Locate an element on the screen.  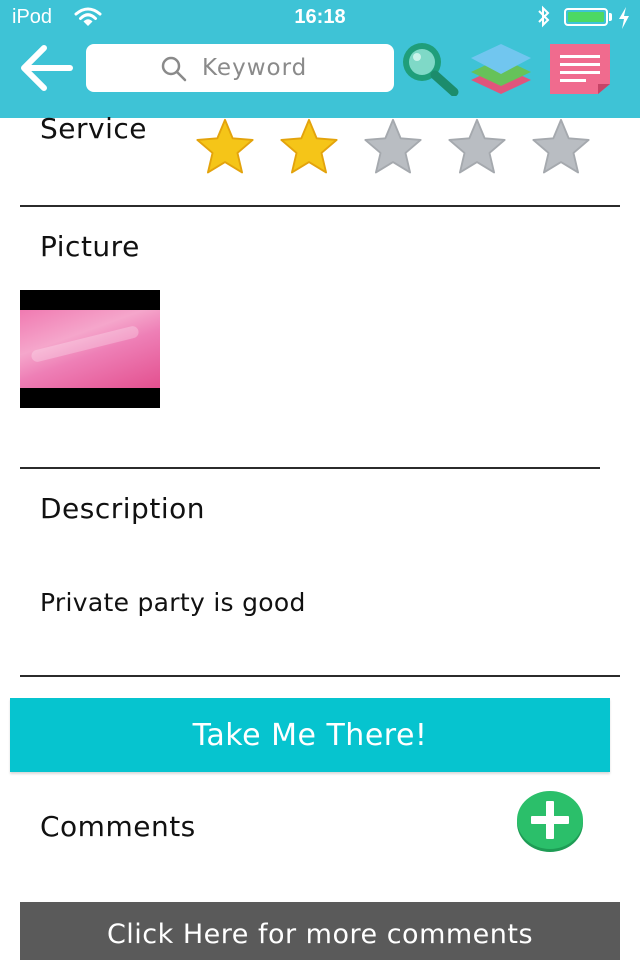
app-header: iPod 16:18 is located at coordinates (320, 59).